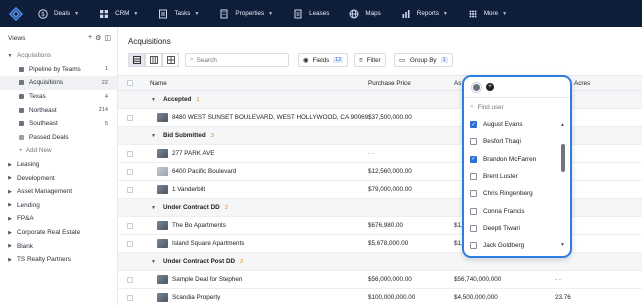 The height and width of the screenshot is (305, 642). Describe the element at coordinates (199, 225) in the screenshot. I see `deal-name: The Bo Apartments` at that location.